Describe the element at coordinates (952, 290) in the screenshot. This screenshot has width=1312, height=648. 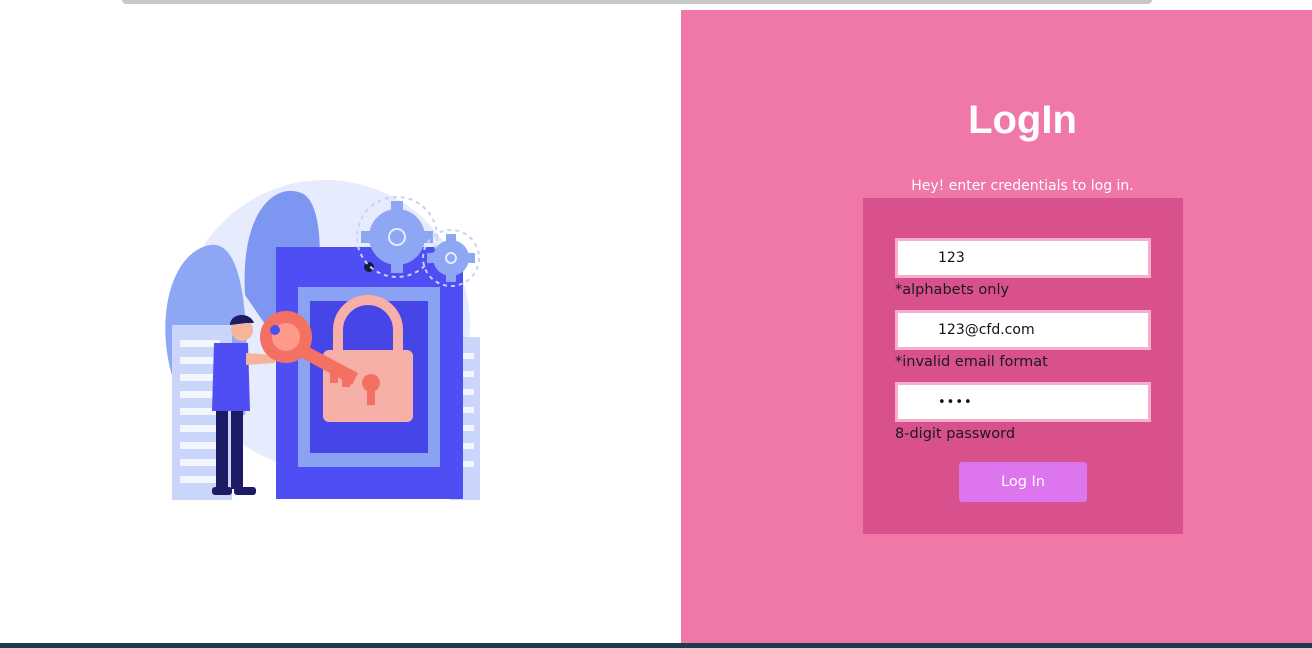
I see `name-hint: *alphabets only` at that location.